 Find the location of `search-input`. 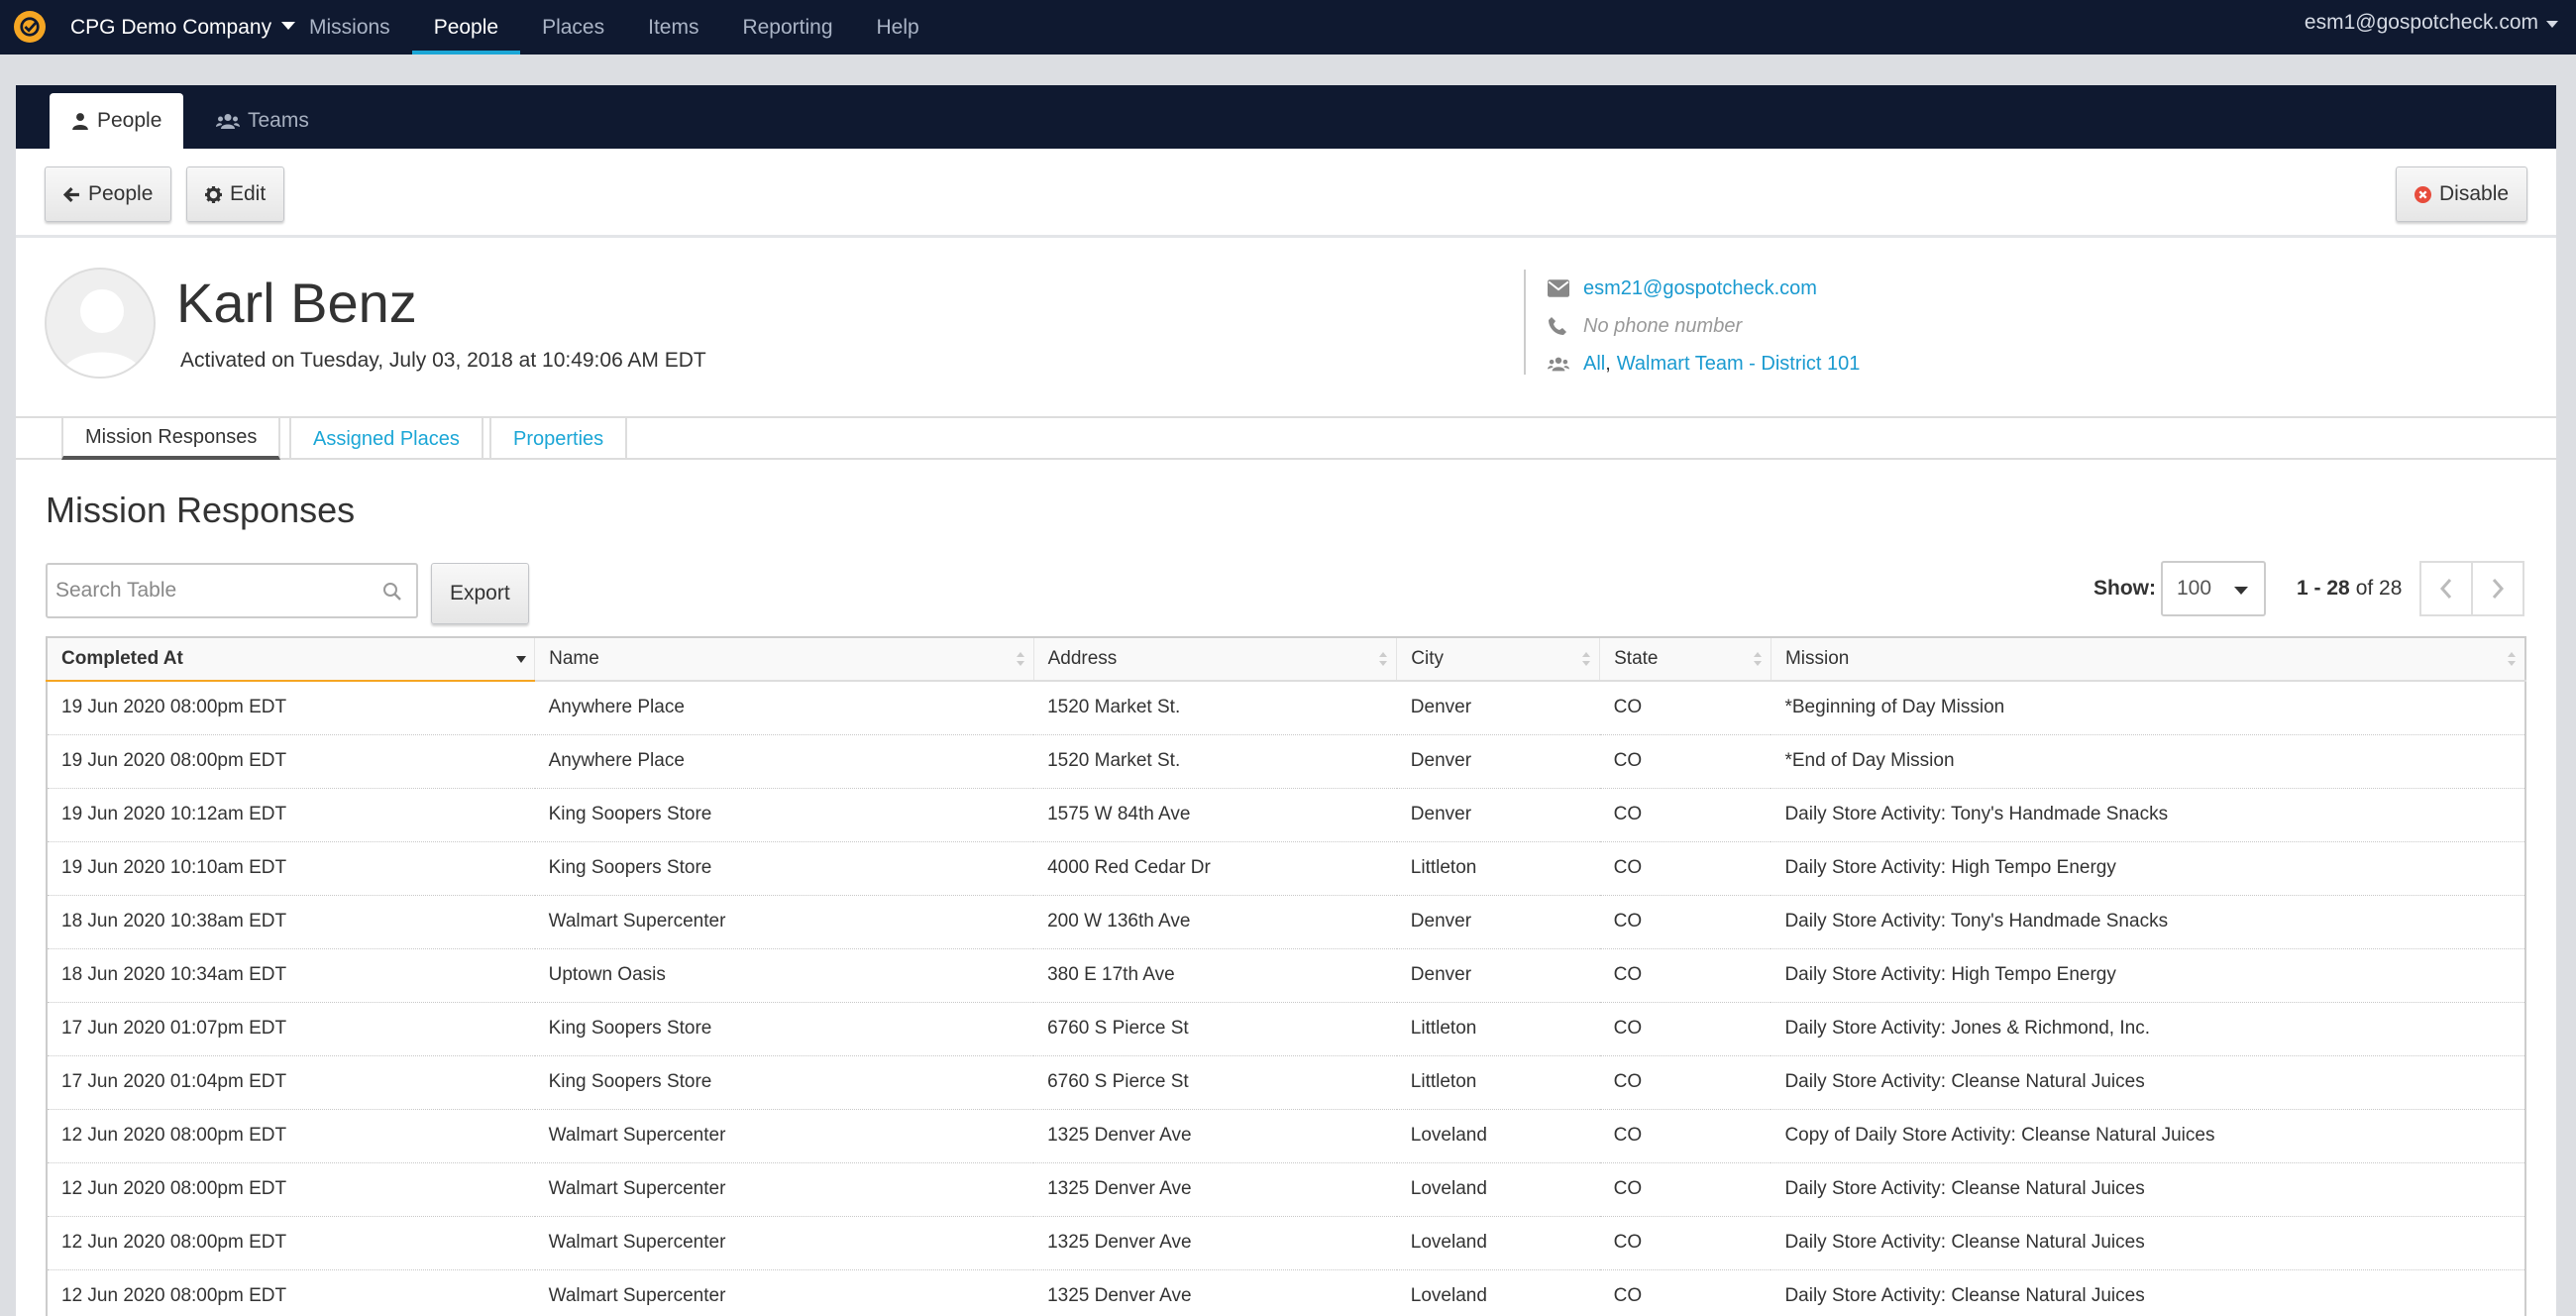

search-input is located at coordinates (214, 591).